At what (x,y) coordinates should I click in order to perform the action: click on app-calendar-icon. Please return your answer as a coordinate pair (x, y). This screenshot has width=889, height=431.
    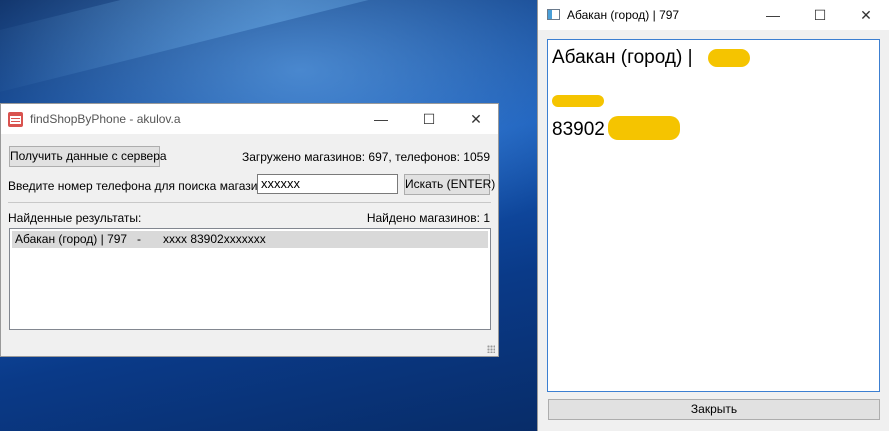
    Looking at the image, I should click on (15, 119).